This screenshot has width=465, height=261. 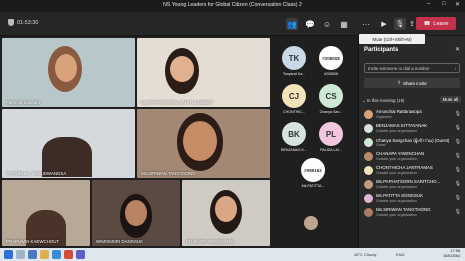 I want to click on invite-input: Invite someone or dial a number ›, so click(x=412, y=68).